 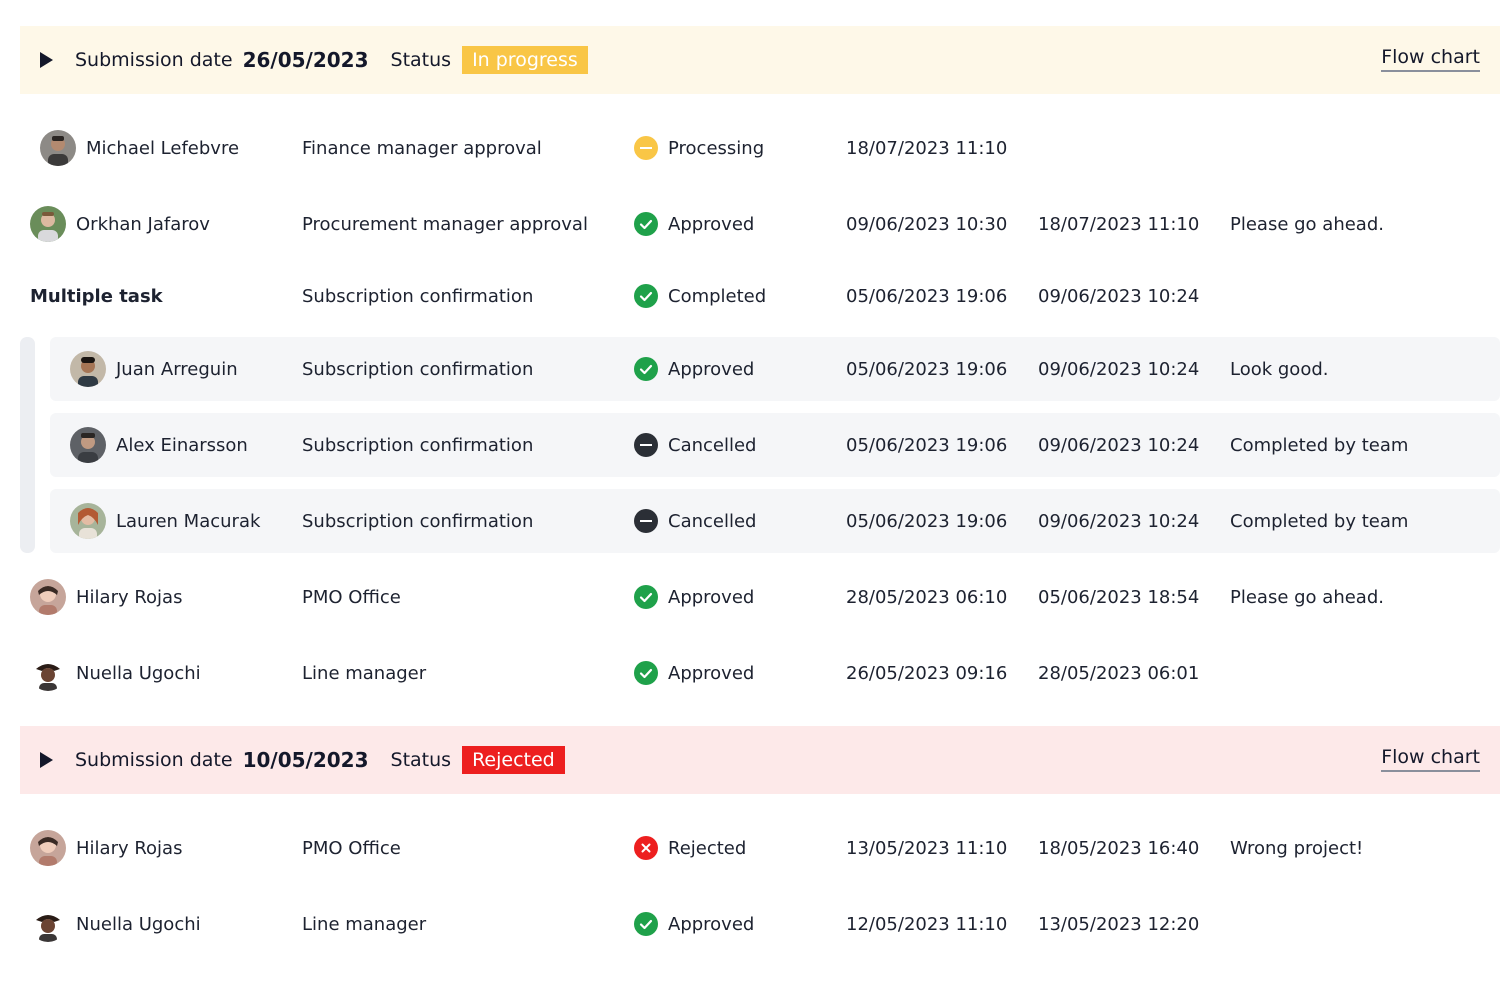 I want to click on status-text: Rejected, so click(x=707, y=848).